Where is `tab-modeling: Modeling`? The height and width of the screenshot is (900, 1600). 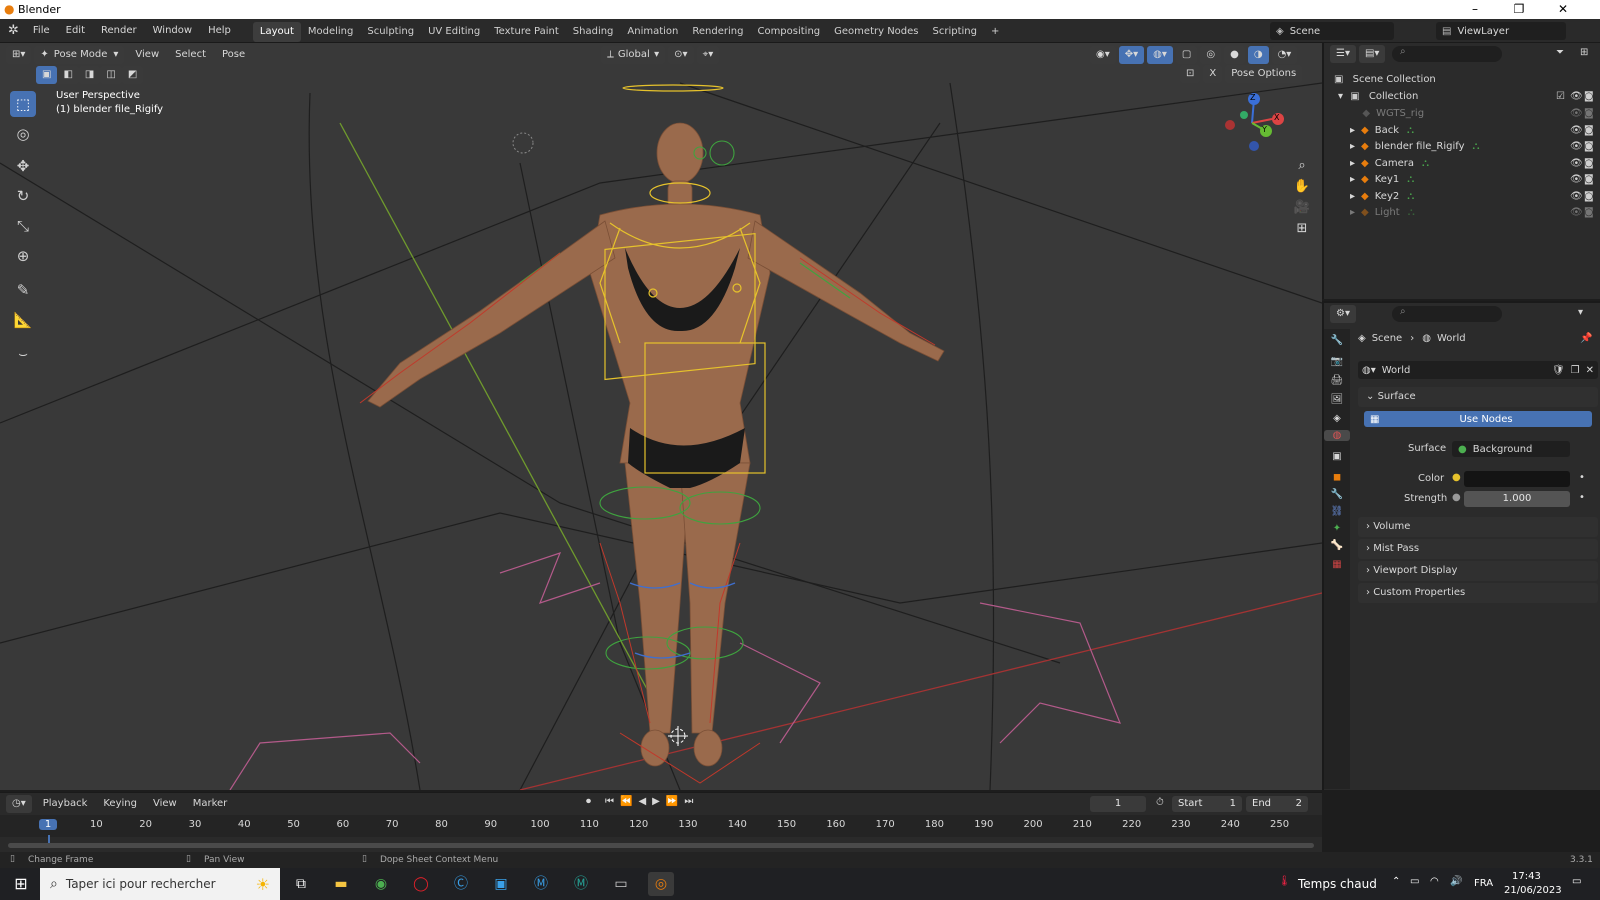
tab-modeling: Modeling is located at coordinates (331, 32).